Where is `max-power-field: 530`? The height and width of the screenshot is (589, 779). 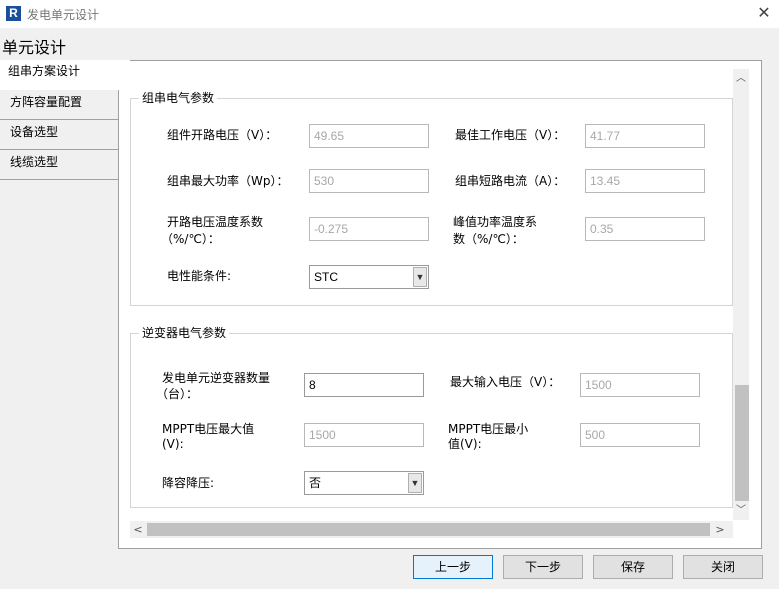 max-power-field: 530 is located at coordinates (369, 181).